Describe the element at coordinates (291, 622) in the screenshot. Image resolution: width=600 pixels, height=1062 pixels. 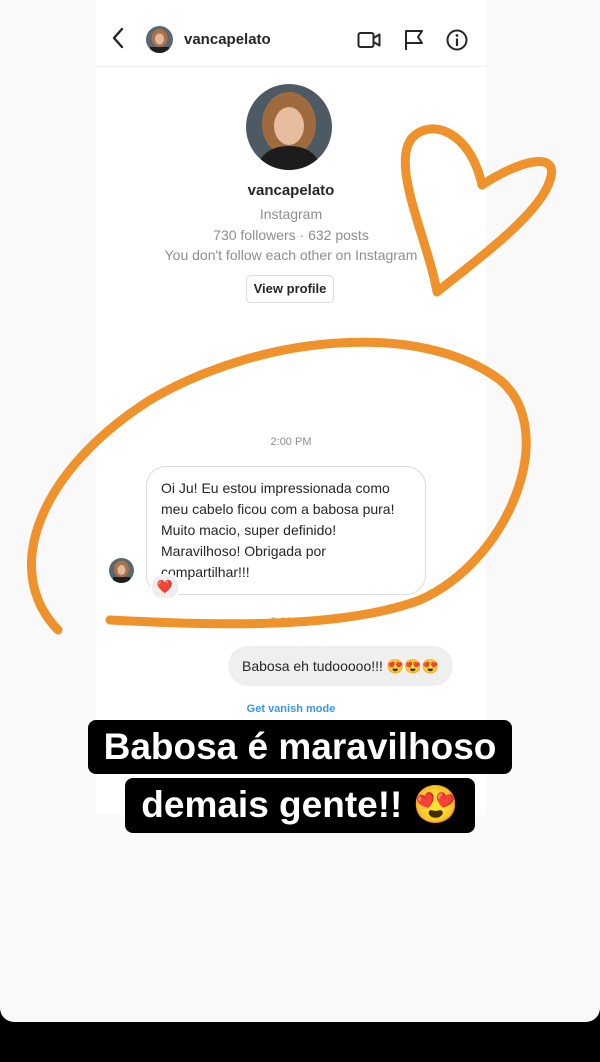
I see `message-timestamp-2: 2:00 PM` at that location.